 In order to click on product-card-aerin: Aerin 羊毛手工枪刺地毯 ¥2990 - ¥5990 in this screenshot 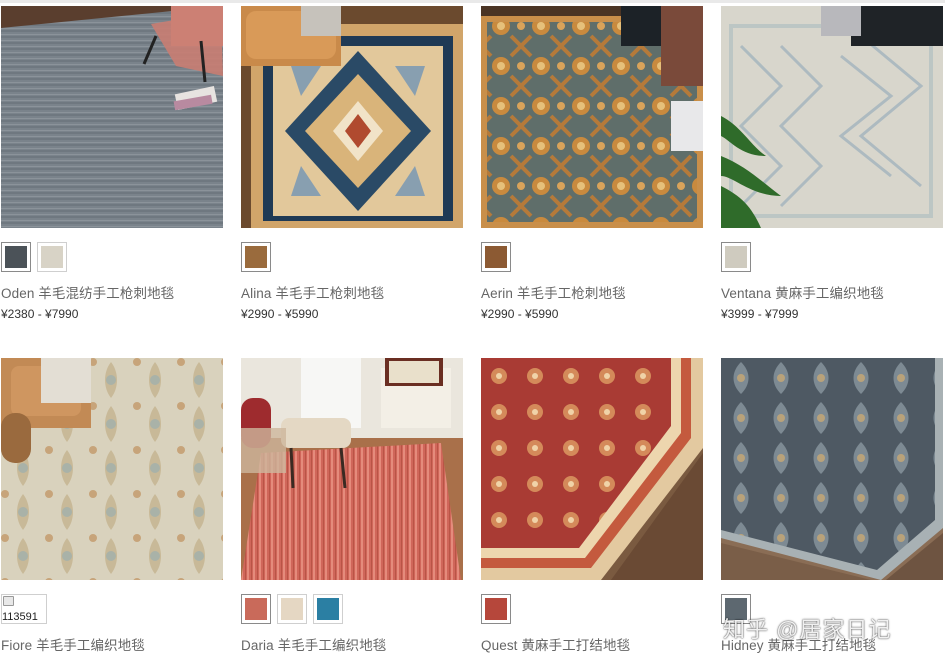, I will do `click(592, 166)`.